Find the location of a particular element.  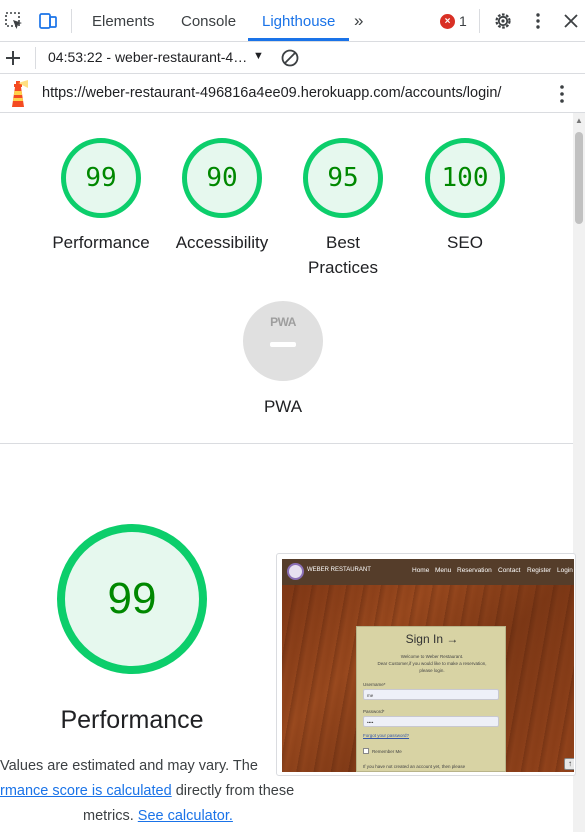

see-calculator-link: See calculator. is located at coordinates (185, 816).